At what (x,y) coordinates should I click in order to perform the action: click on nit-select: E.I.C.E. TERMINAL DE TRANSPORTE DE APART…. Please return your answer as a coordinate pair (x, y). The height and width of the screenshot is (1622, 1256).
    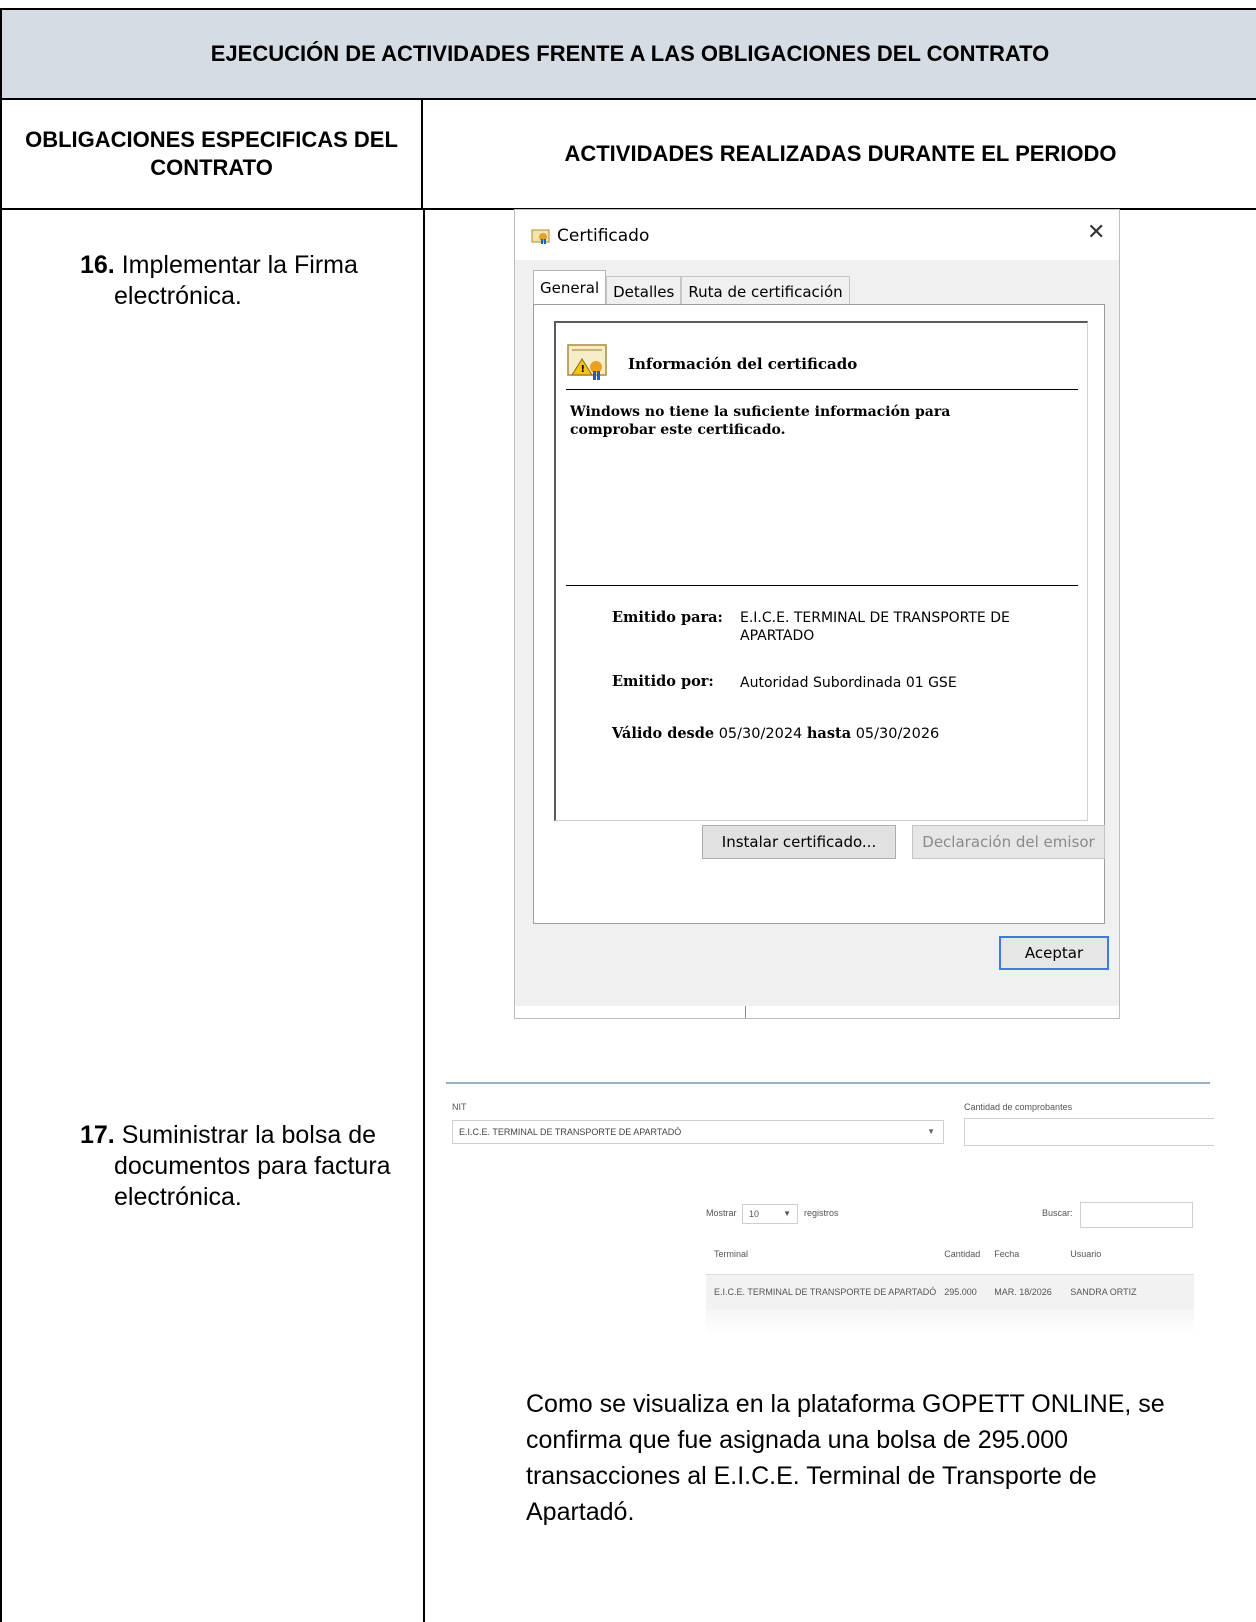
    Looking at the image, I should click on (698, 1132).